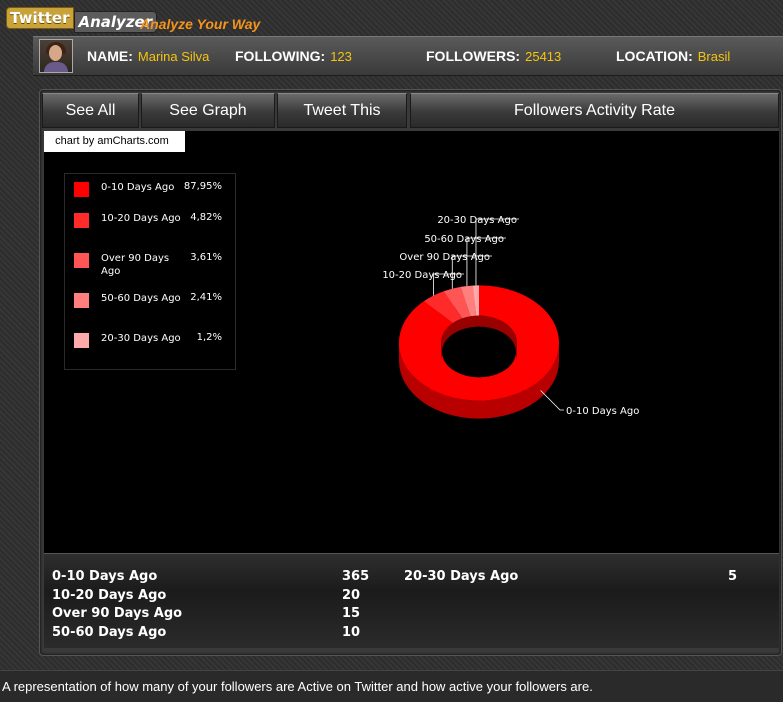  I want to click on profile-location: LOCATION: Brasil, so click(673, 56).